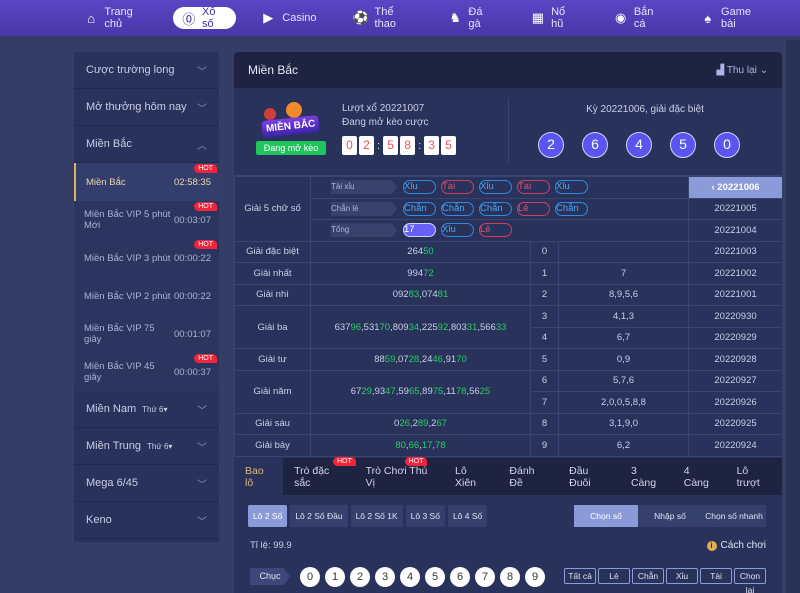 The image size is (800, 593). I want to click on sidebar-item-label: Miền Nam, so click(111, 409).